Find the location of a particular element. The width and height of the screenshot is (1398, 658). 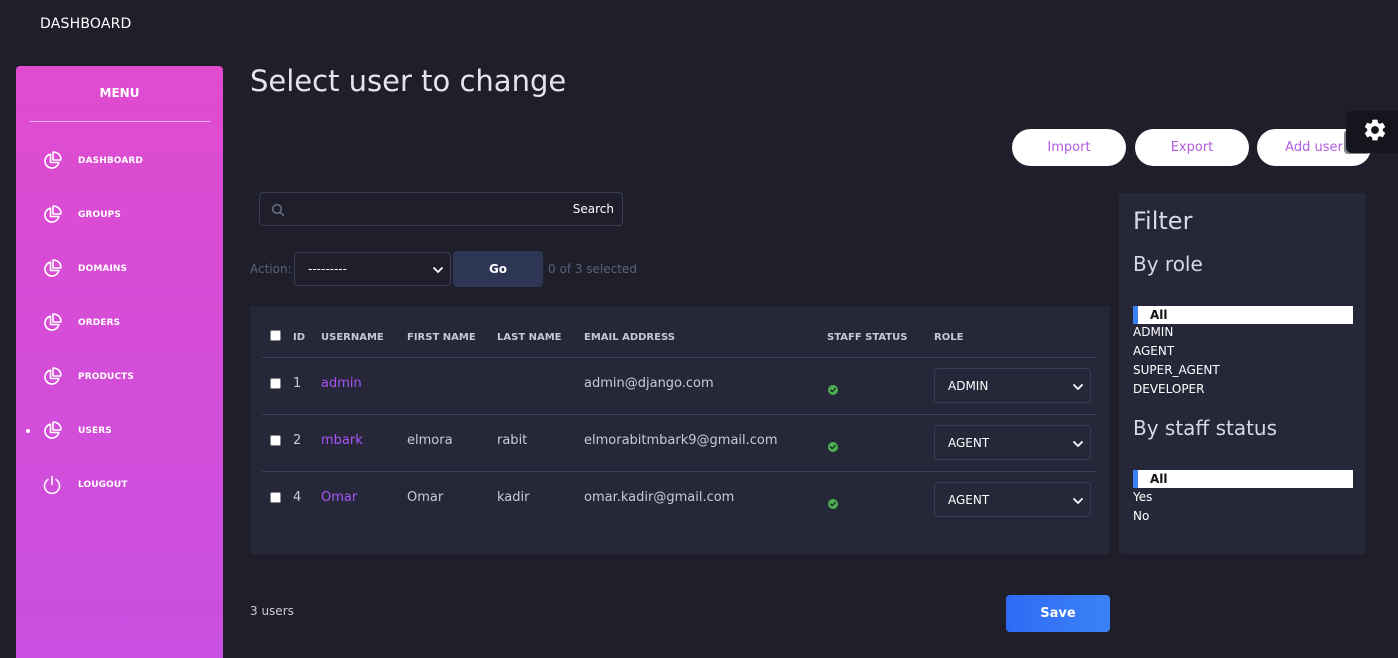

users-count: 3 users is located at coordinates (272, 611).